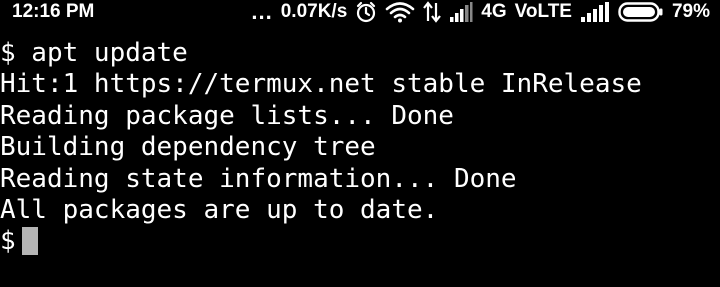 This screenshot has height=287, width=720. Describe the element at coordinates (94, 53) in the screenshot. I see `terminal-line: $ apt update` at that location.